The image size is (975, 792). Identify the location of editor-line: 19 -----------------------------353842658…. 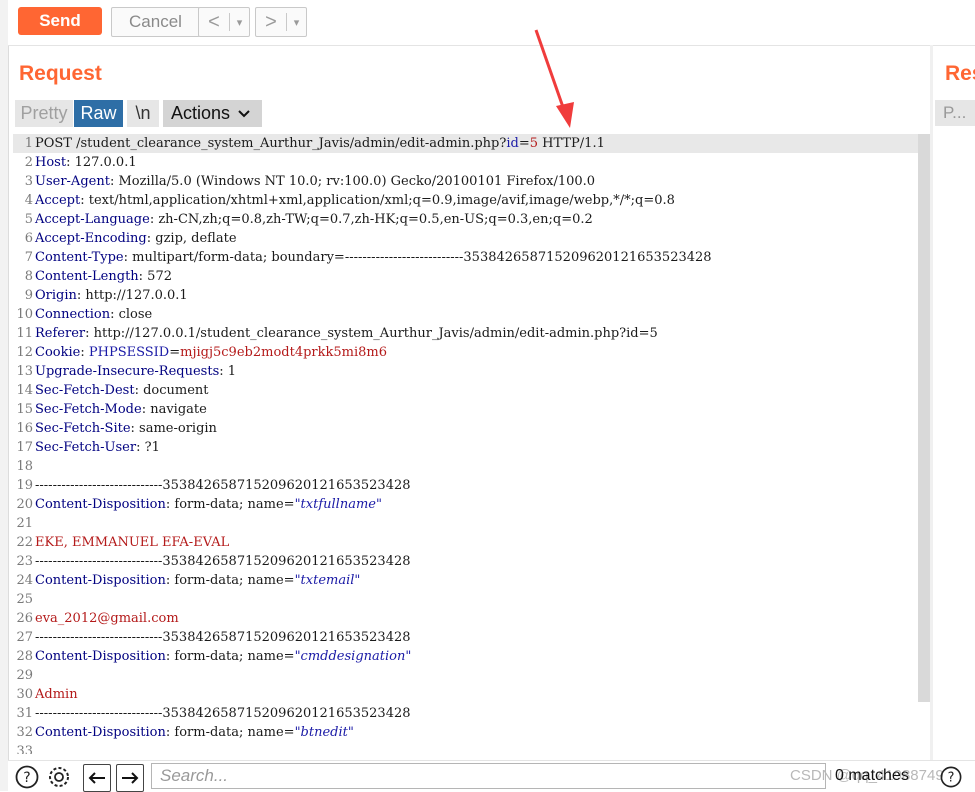
(471, 485).